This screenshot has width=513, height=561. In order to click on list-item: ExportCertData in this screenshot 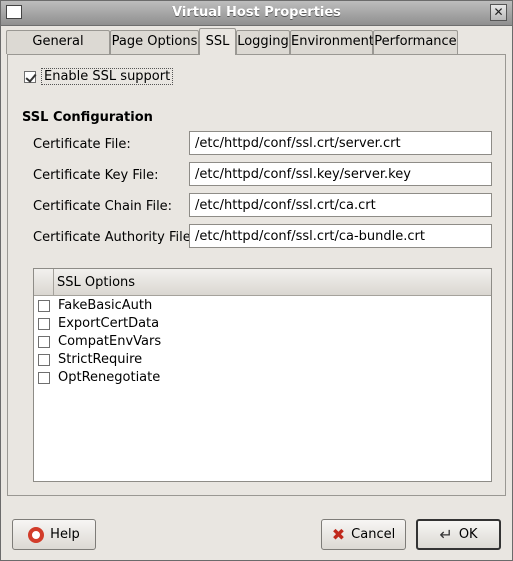, I will do `click(98, 325)`.